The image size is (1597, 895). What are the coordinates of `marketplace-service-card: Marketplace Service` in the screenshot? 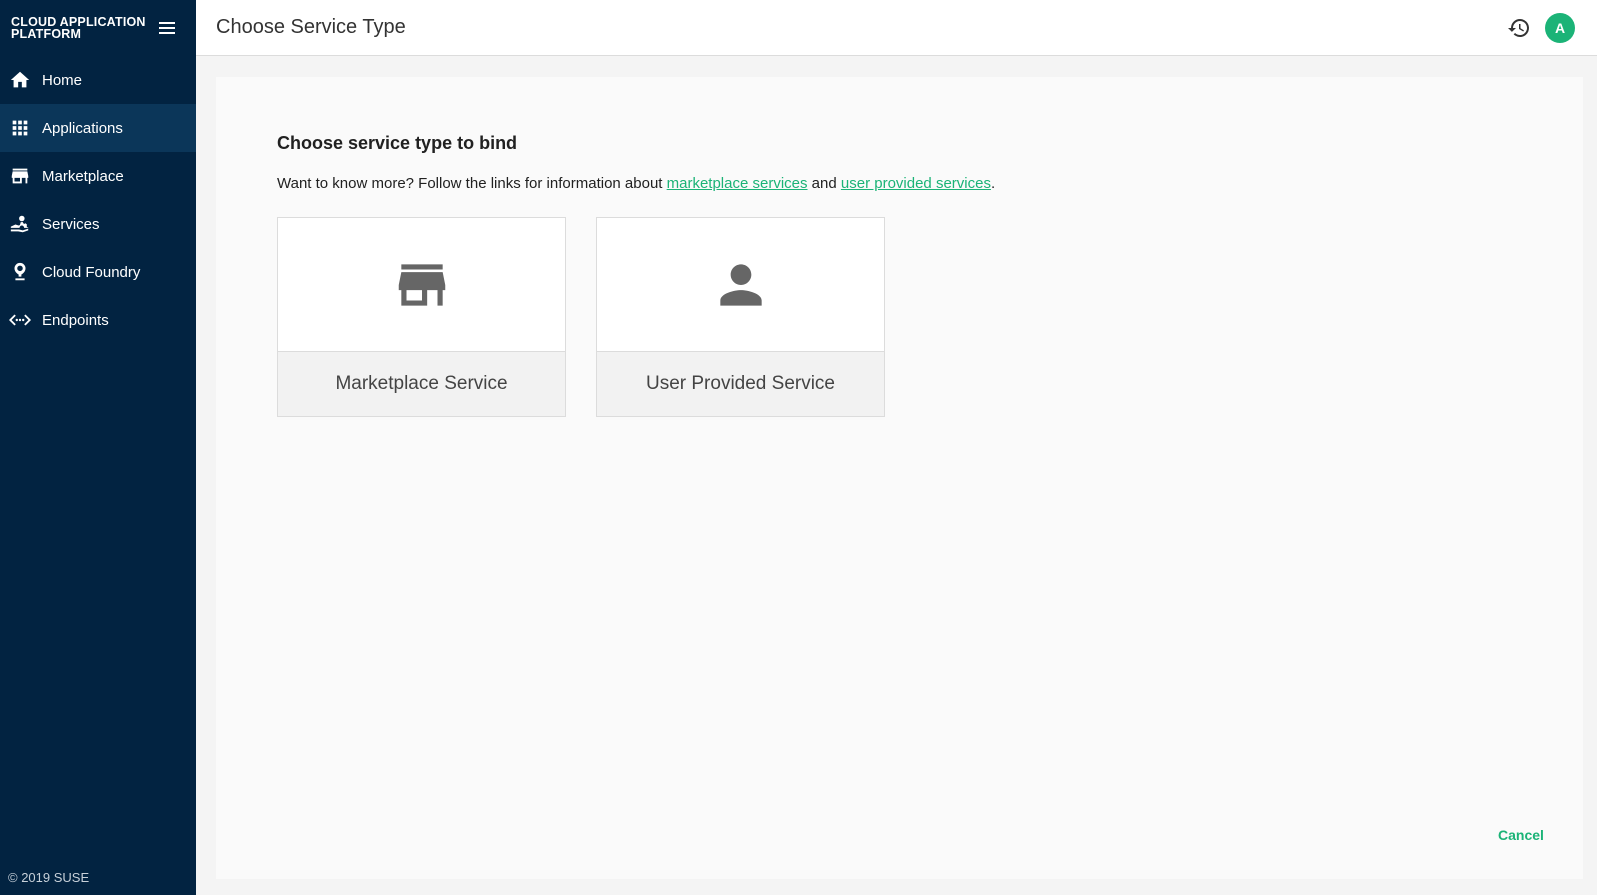 It's located at (421, 317).